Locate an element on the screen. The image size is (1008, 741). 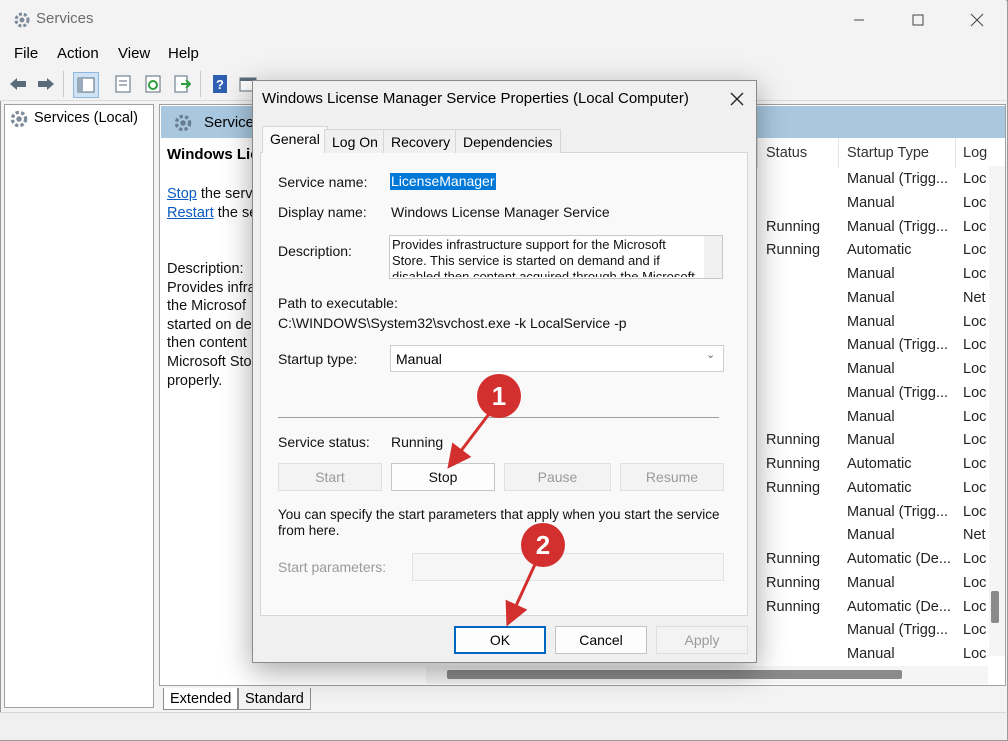
annotation-arrows is located at coordinates (493, 518).